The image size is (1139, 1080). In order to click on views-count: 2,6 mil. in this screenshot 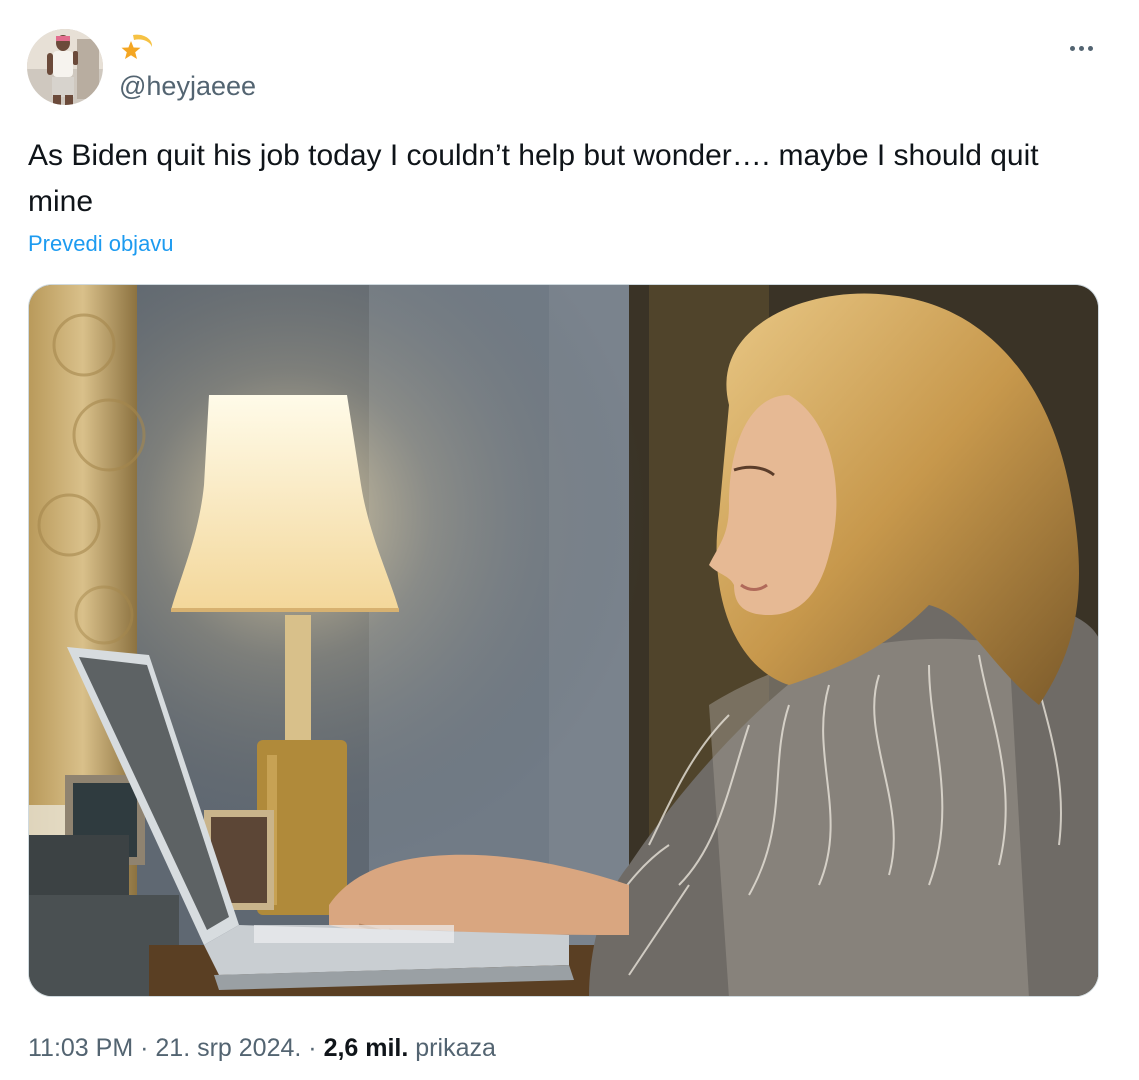, I will do `click(366, 1048)`.